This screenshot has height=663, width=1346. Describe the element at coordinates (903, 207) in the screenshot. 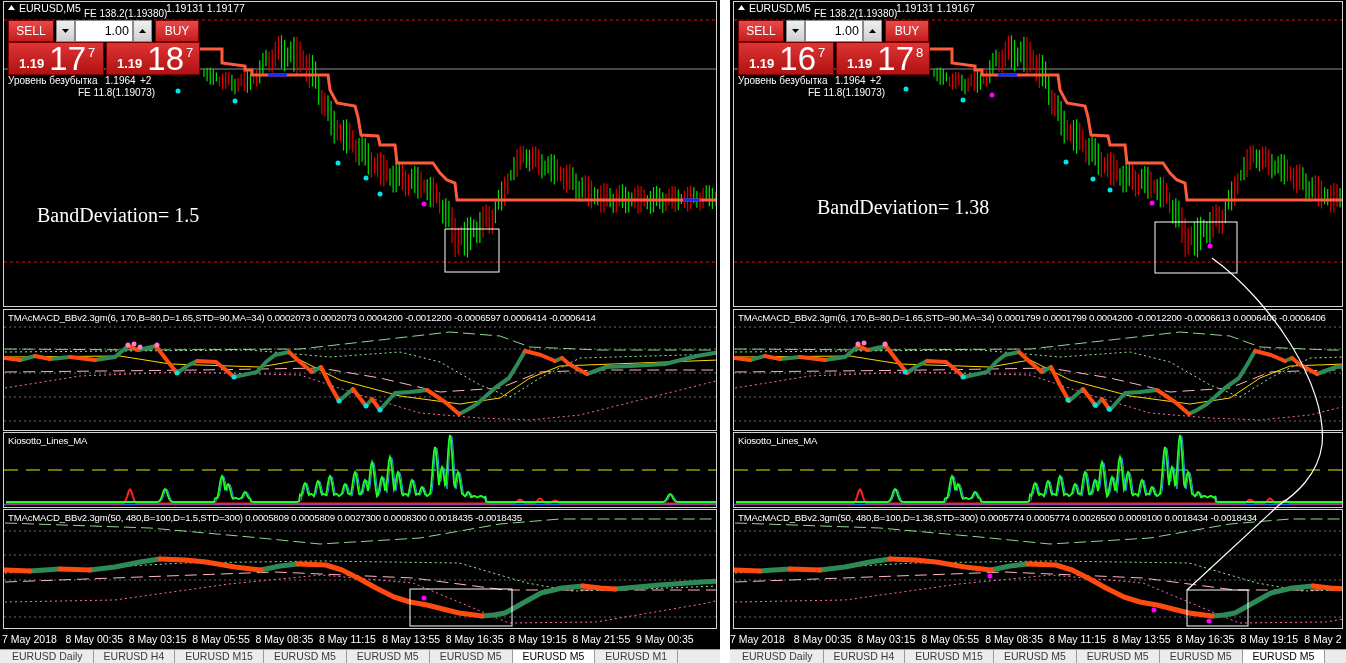

I see `band-deviation-note: BandDeviation= 1.38` at that location.